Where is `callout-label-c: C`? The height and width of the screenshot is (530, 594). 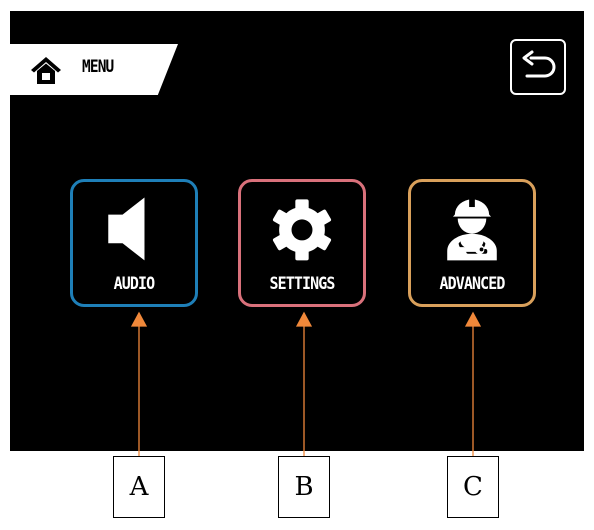 callout-label-c: C is located at coordinates (473, 487).